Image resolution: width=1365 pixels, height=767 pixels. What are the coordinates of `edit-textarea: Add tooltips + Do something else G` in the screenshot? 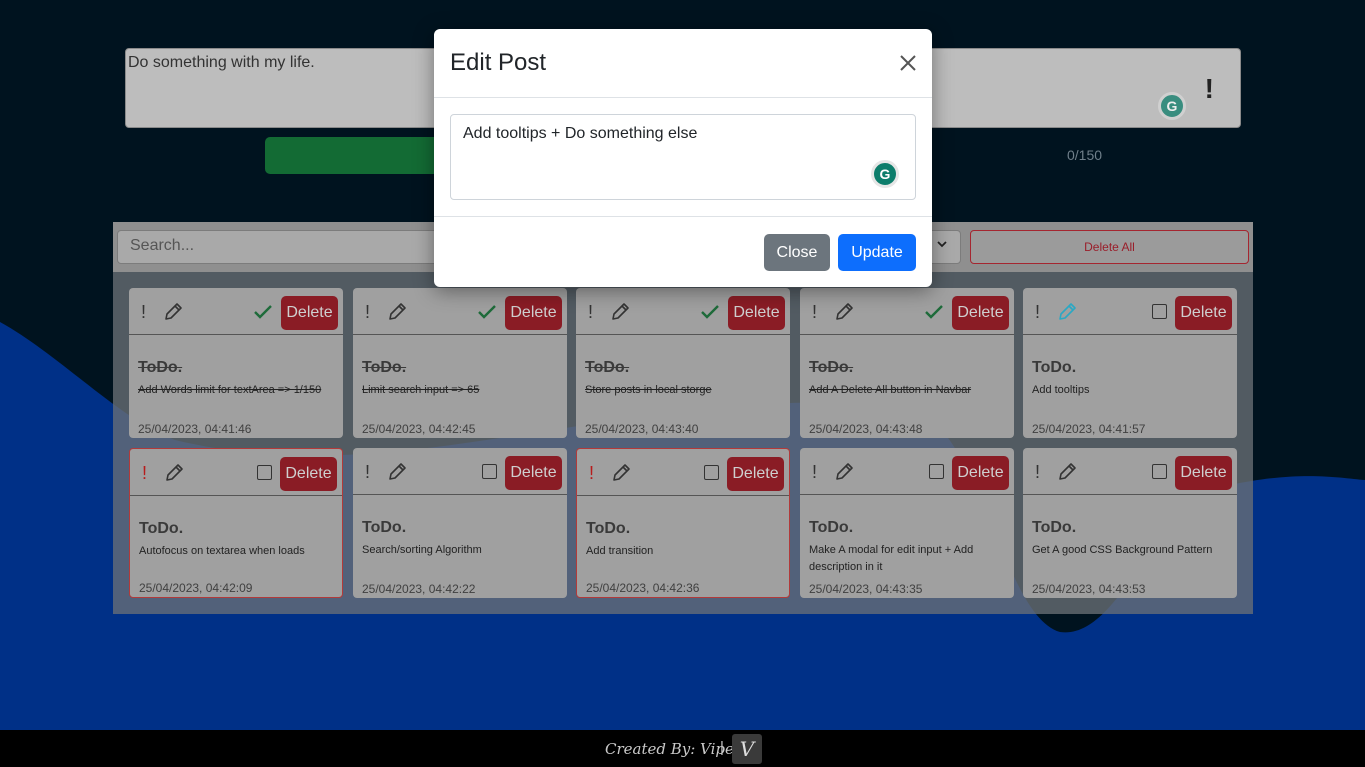 It's located at (683, 157).